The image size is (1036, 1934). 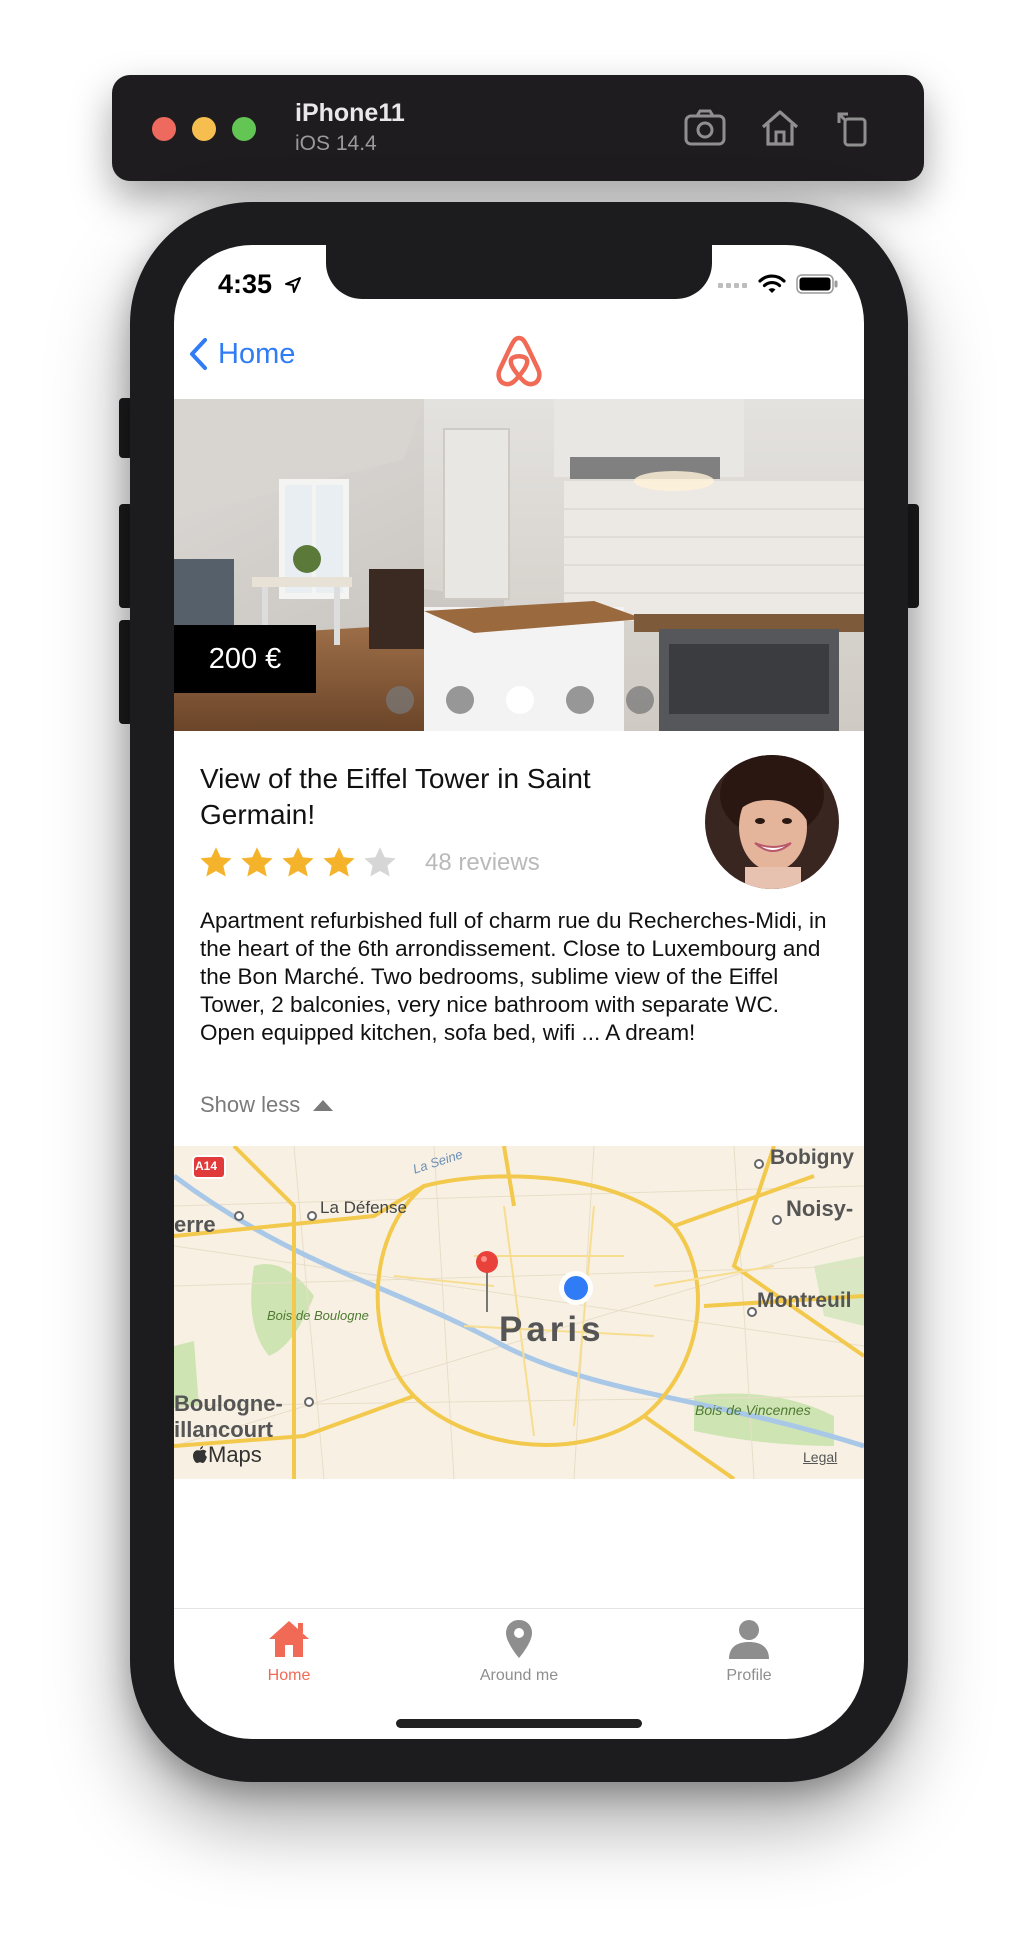 What do you see at coordinates (206, 1166) in the screenshot?
I see `map-label-a14: A14` at bounding box center [206, 1166].